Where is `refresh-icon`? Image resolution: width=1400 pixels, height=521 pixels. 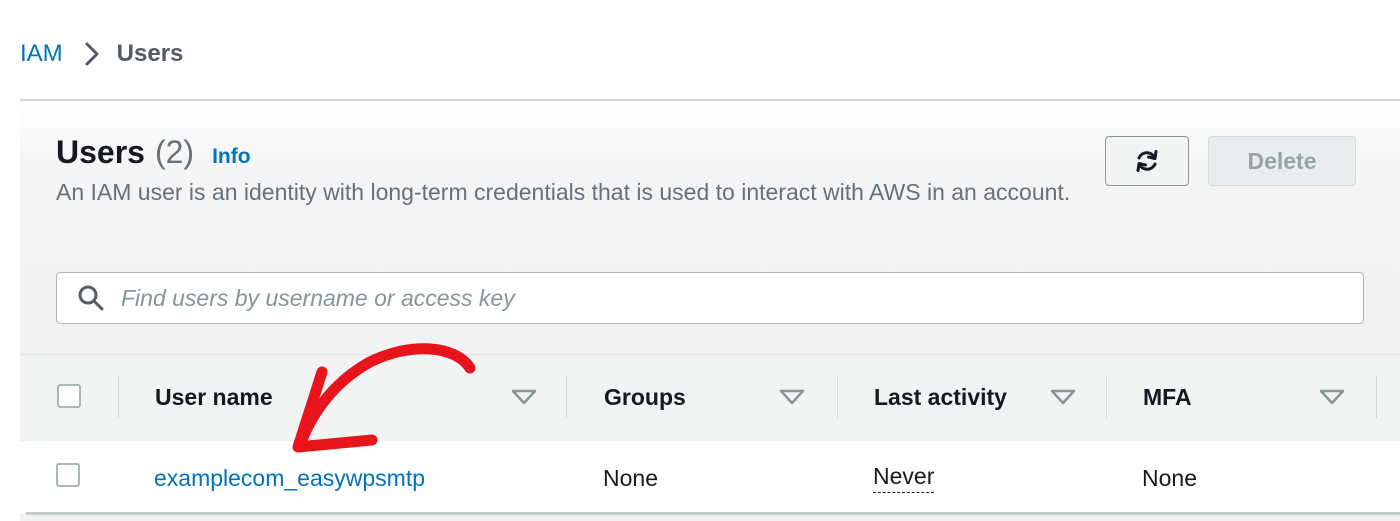
refresh-icon is located at coordinates (1147, 161).